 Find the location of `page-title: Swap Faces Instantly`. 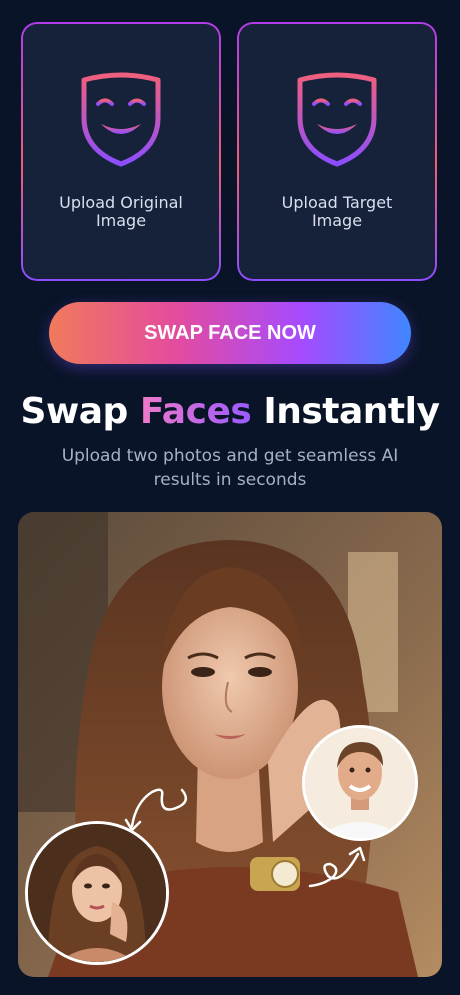

page-title: Swap Faces Instantly is located at coordinates (230, 412).